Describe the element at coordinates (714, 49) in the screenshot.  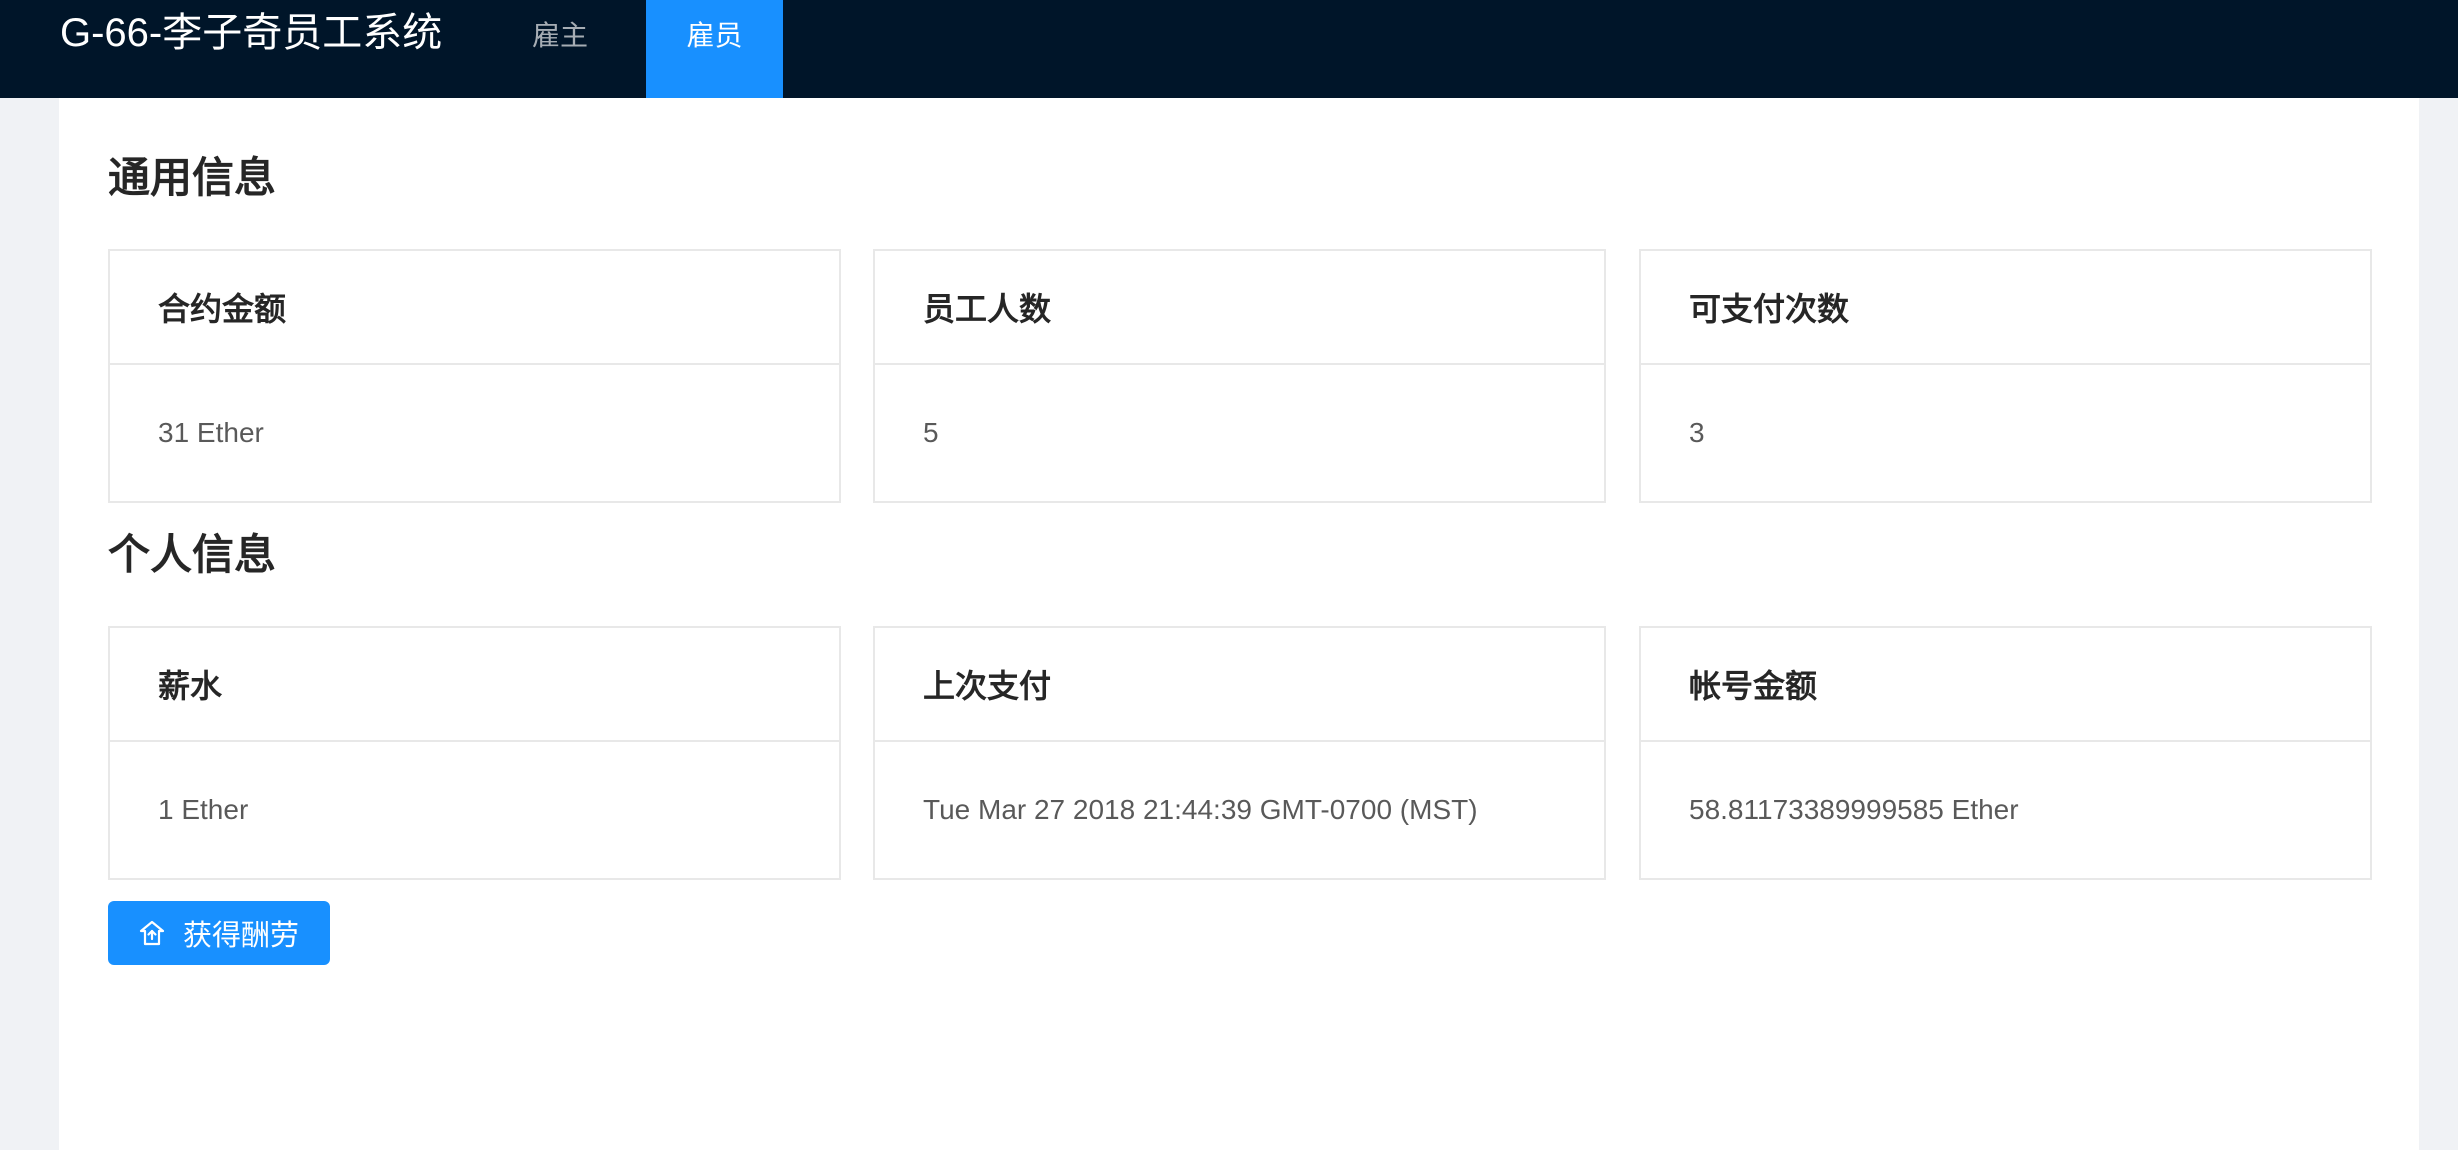
I see `tab-employee: 雇员` at that location.